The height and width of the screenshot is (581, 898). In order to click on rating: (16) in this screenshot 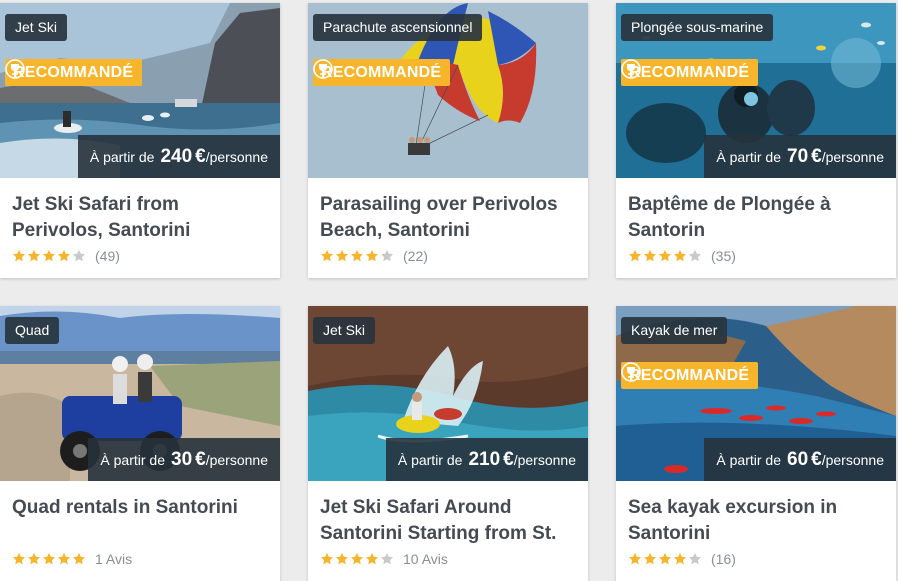, I will do `click(682, 559)`.